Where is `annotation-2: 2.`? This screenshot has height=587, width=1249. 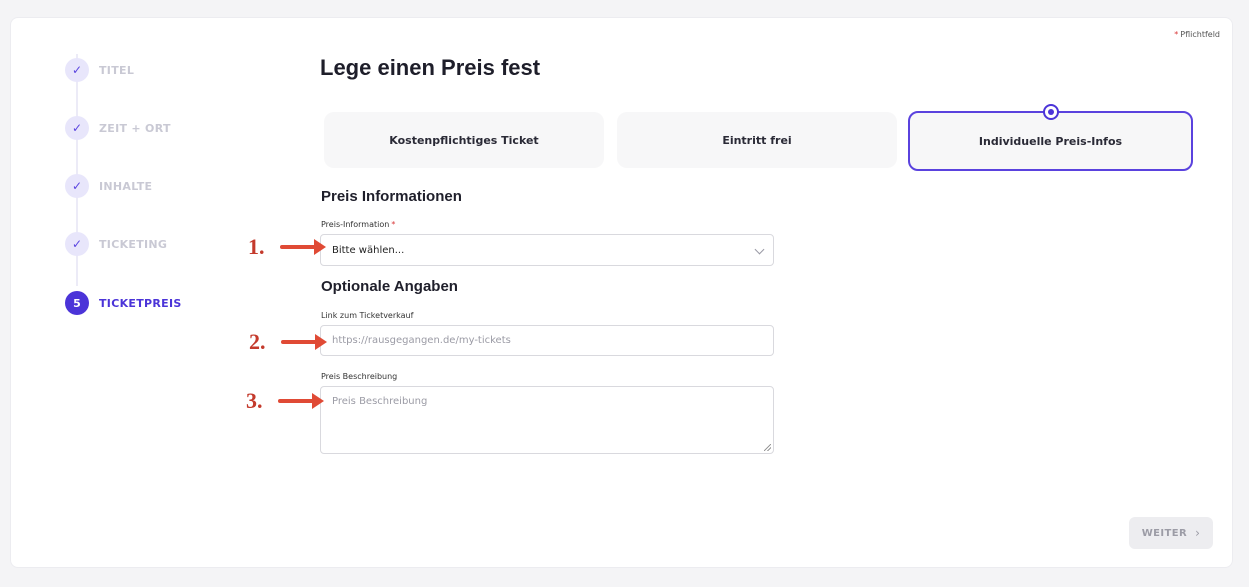 annotation-2: 2. is located at coordinates (288, 342).